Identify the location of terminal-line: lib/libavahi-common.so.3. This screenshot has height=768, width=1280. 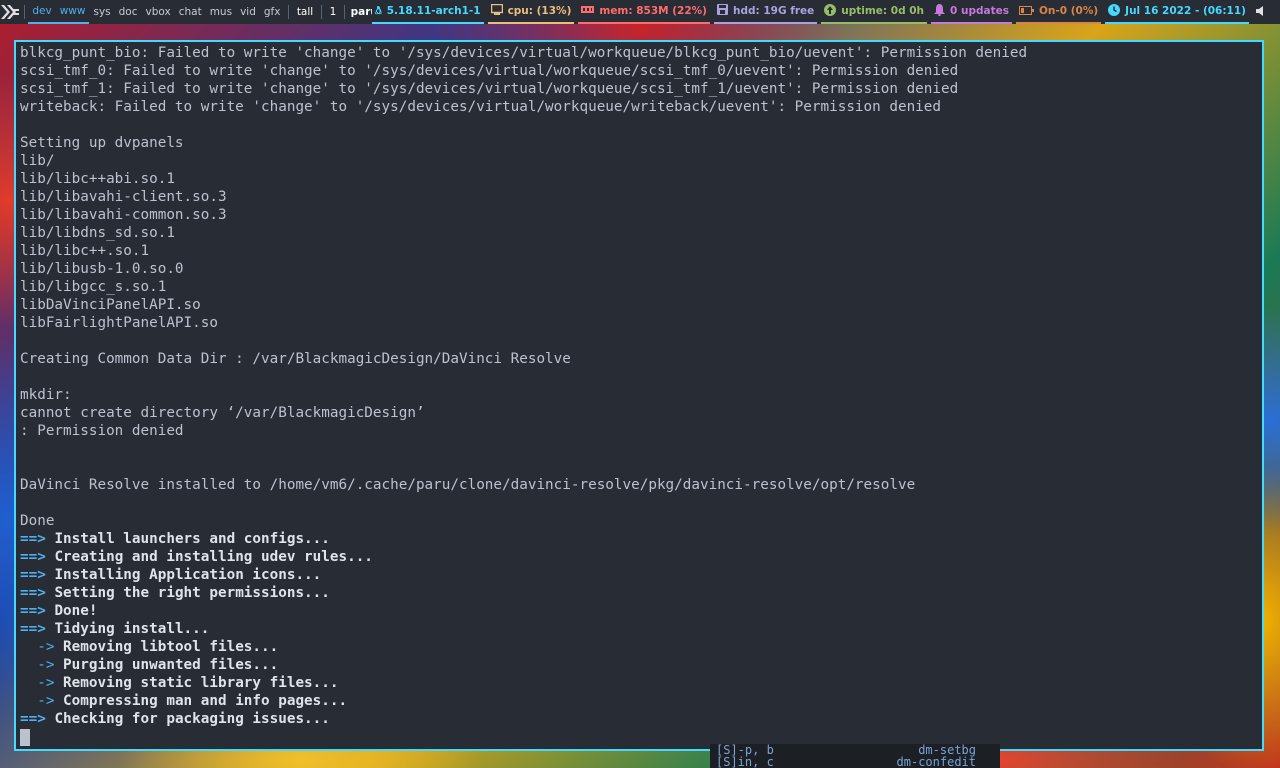
(123, 215).